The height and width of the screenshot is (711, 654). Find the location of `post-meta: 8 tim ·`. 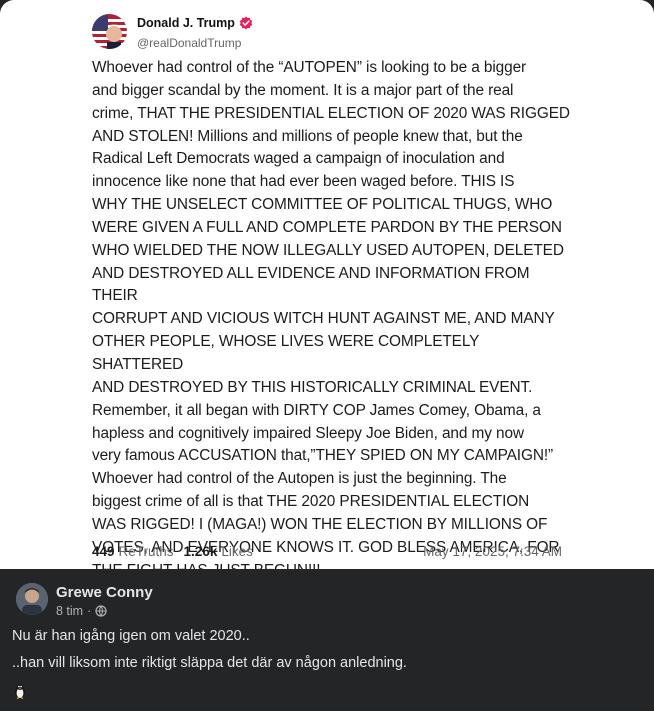

post-meta: 8 tim · is located at coordinates (81, 611).